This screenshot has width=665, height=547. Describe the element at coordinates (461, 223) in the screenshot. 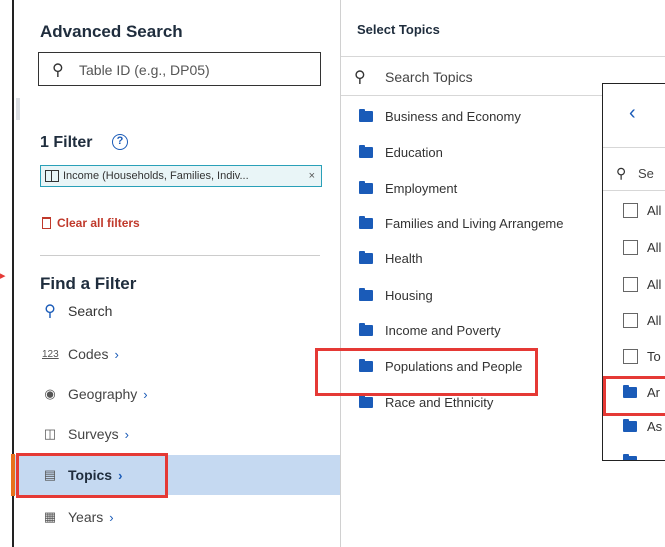

I see `topic-item: Families and Living Arrangeme` at that location.